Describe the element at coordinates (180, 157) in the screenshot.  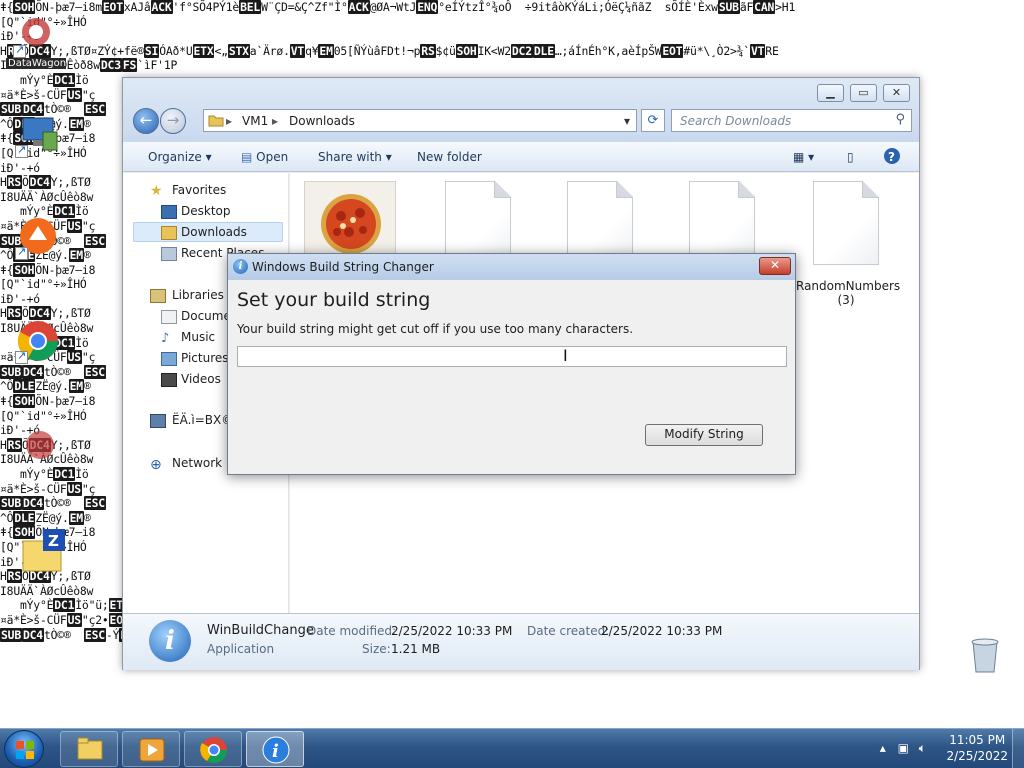
I see `organize-menu: Organize ▾` at that location.